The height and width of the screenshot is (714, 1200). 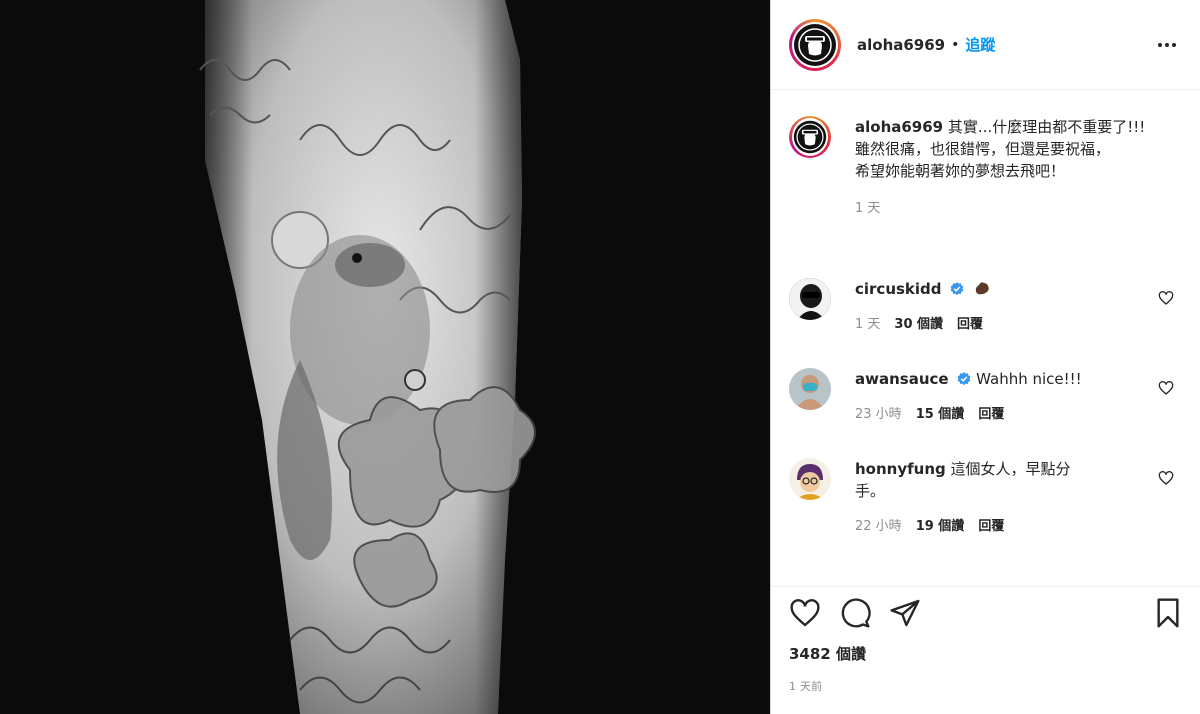 What do you see at coordinates (898, 289) in the screenshot?
I see `comment-username: circuskidd` at bounding box center [898, 289].